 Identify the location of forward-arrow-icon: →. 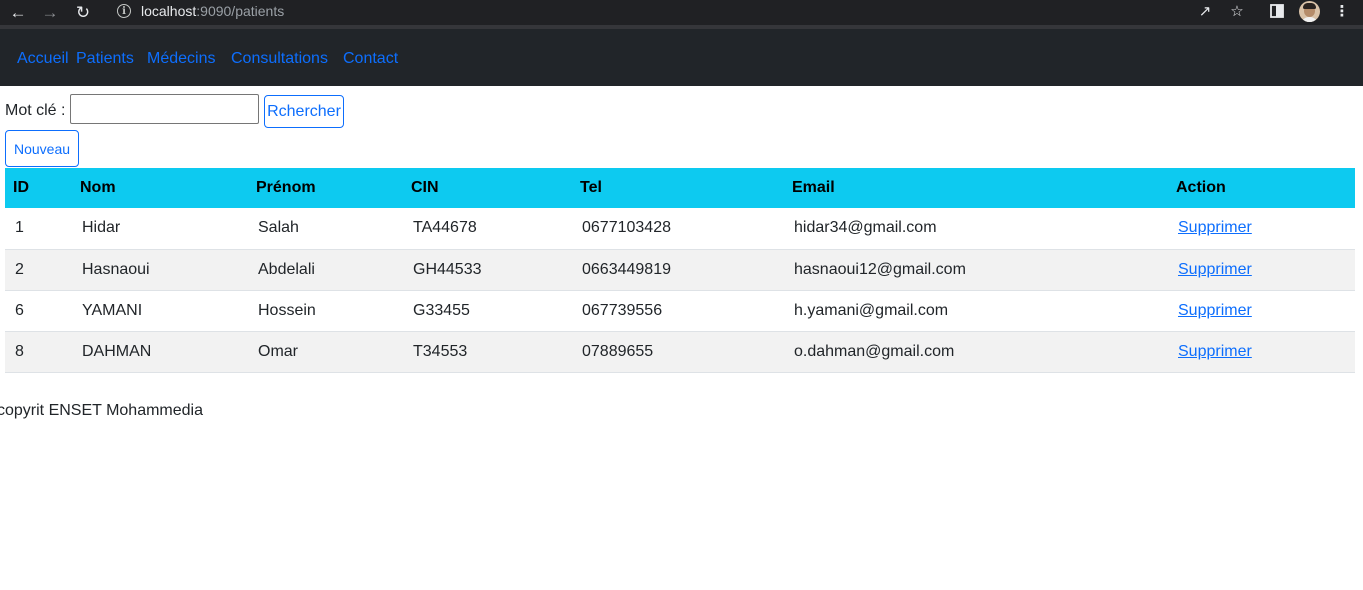
(50, 12).